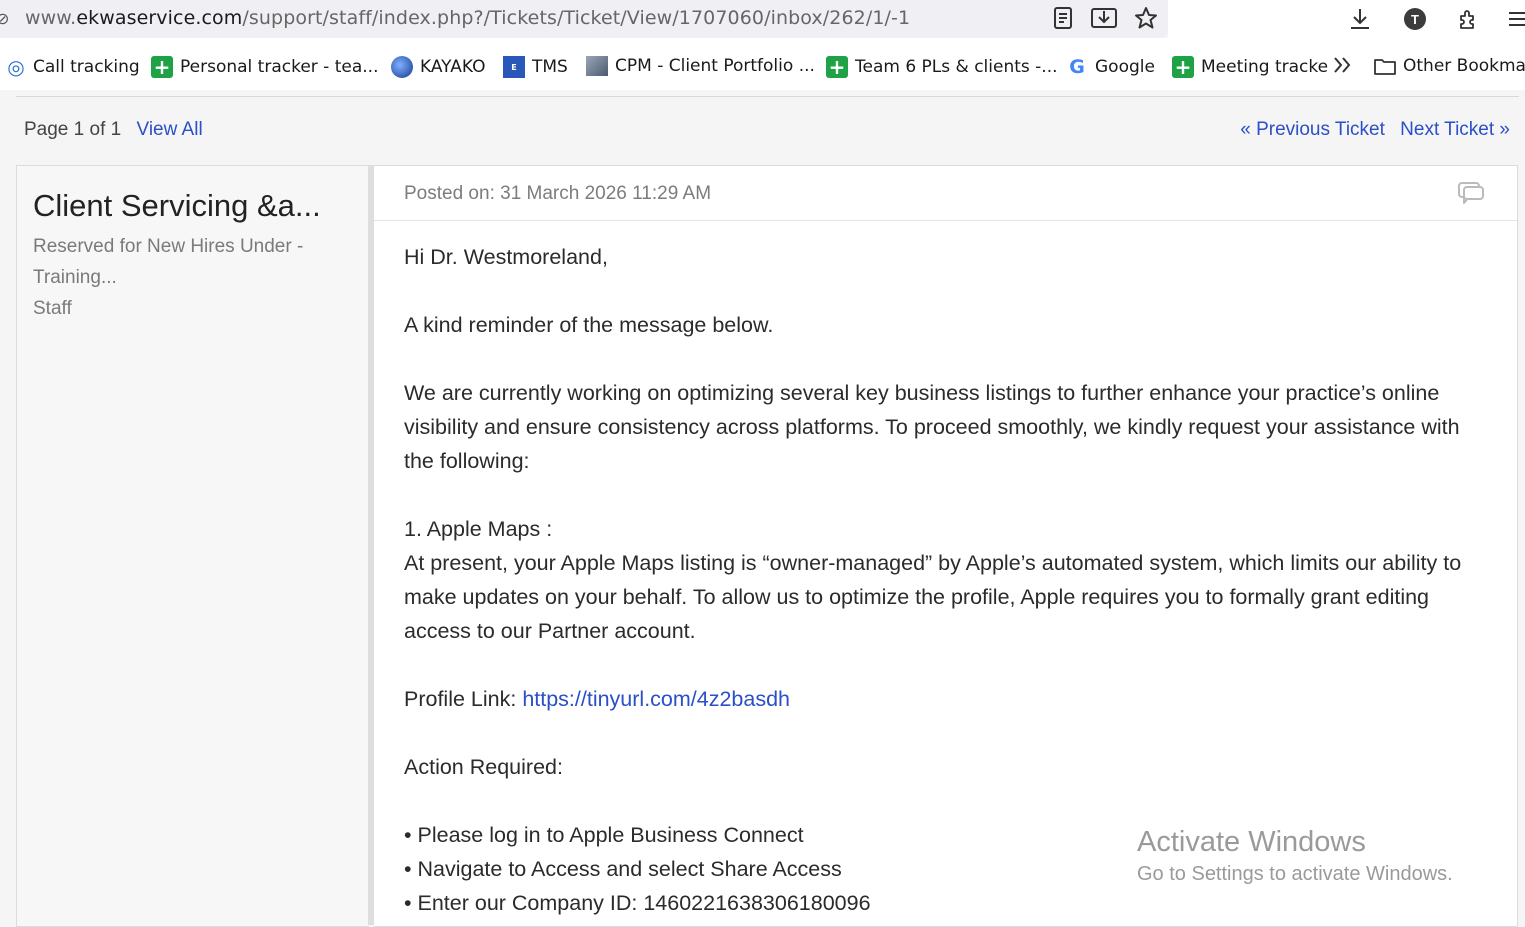  I want to click on watermark-subtitle: Go to Settings to activate Windows., so click(1295, 874).